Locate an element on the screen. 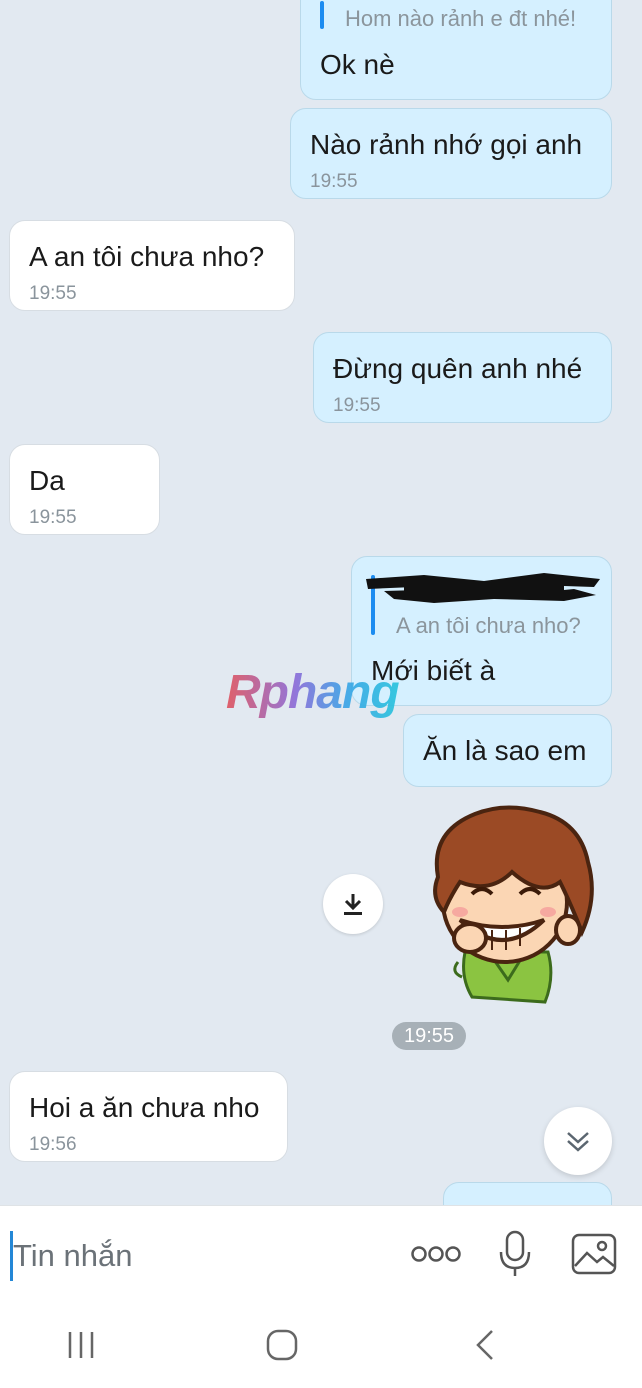  message-input is located at coordinates (201, 1256).